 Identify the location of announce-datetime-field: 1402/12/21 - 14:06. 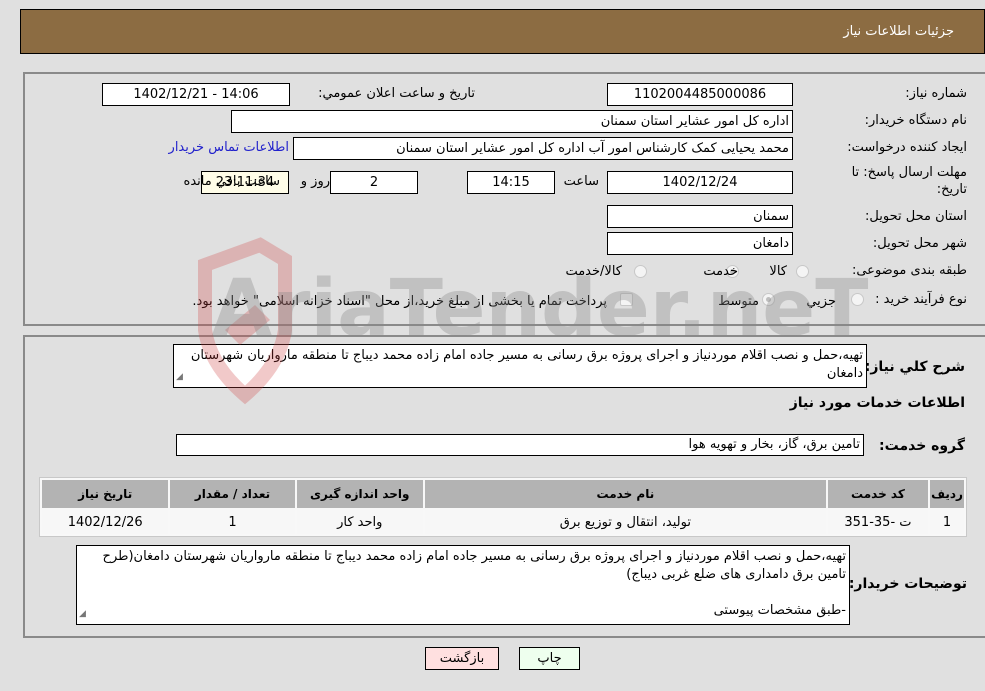
(196, 94).